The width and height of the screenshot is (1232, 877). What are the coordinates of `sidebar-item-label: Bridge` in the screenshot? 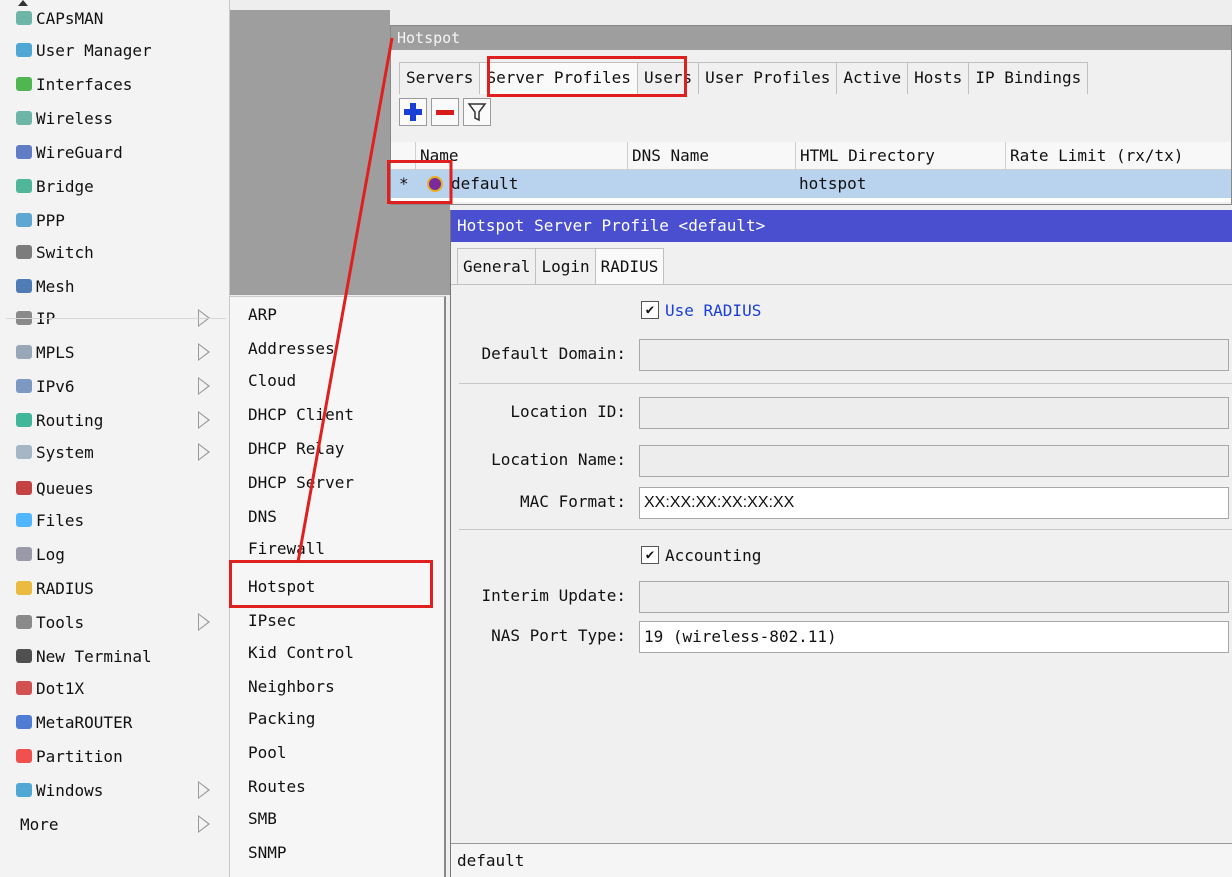 It's located at (65, 186).